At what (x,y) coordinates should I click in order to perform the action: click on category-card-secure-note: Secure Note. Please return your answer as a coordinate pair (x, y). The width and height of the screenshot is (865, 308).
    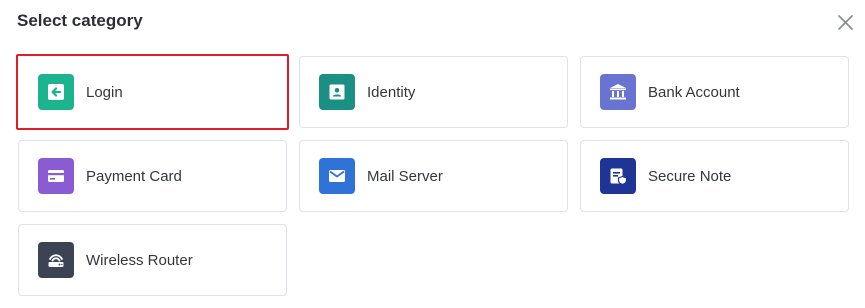
    Looking at the image, I should click on (714, 176).